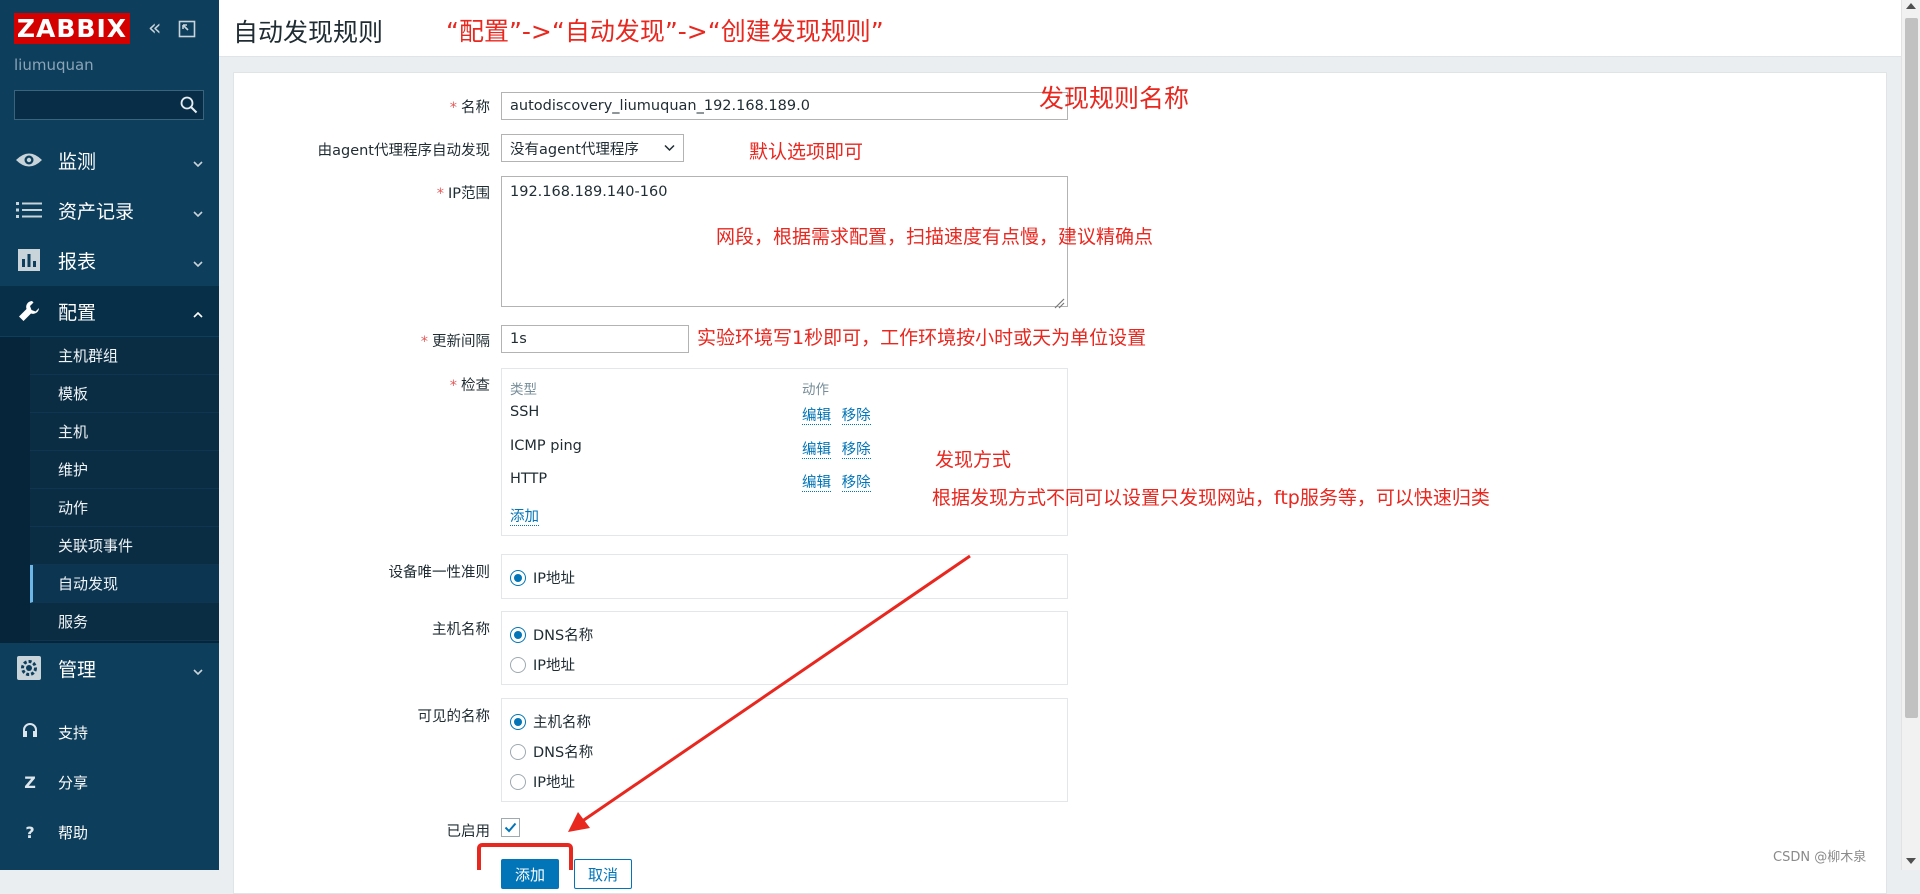  Describe the element at coordinates (403, 151) in the screenshot. I see `proxy-label: 由agent代理程序自动发现` at that location.